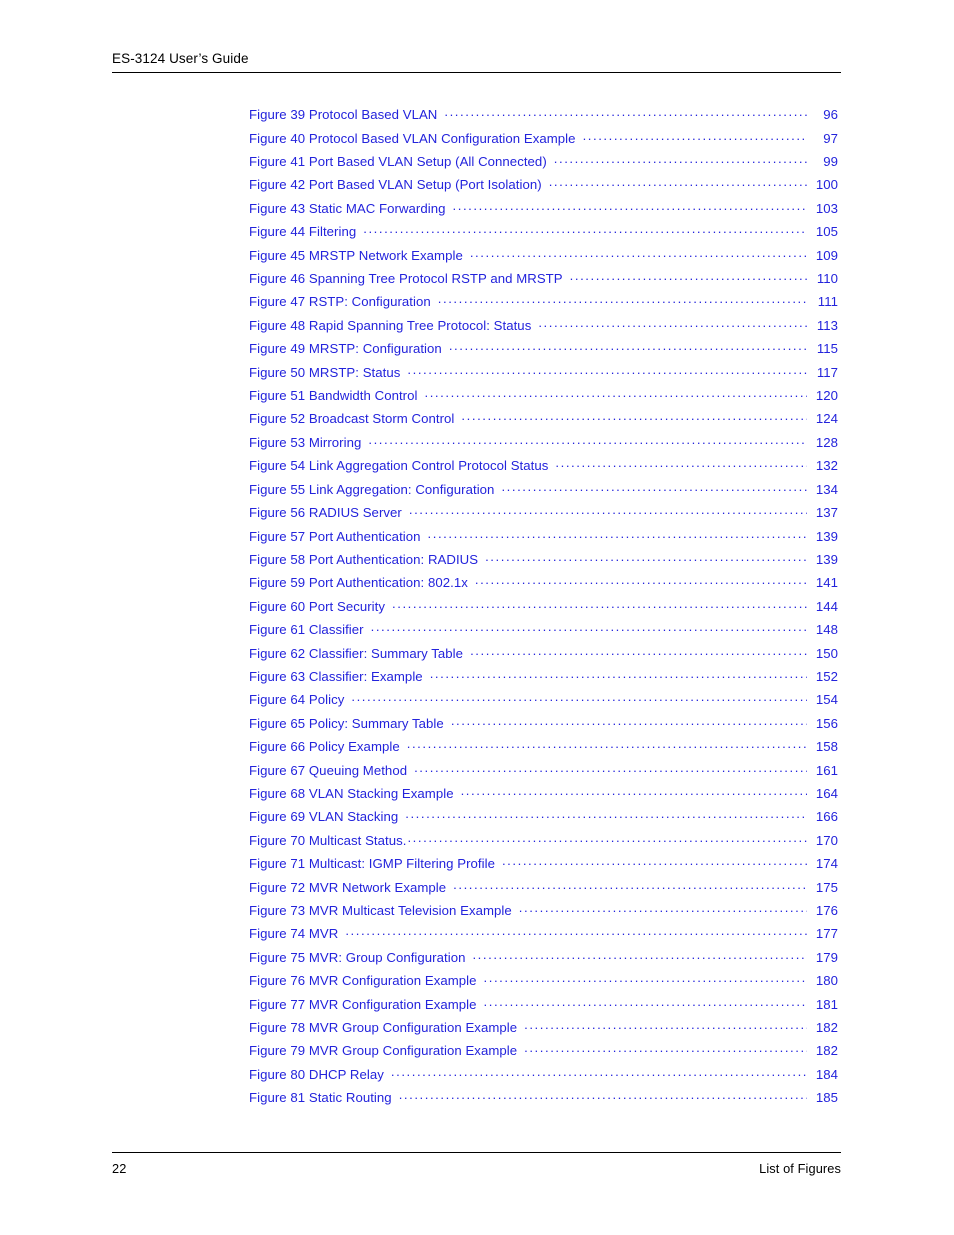  Describe the element at coordinates (826, 864) in the screenshot. I see `figure-entry-page-number: 174` at that location.